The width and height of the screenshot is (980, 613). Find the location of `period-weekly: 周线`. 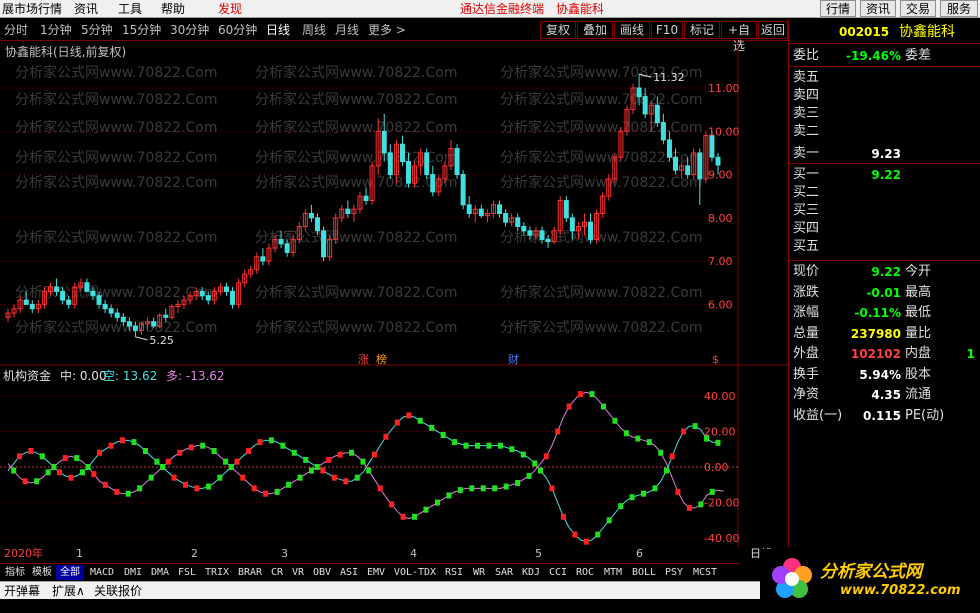

period-weekly: 周线 is located at coordinates (314, 30).